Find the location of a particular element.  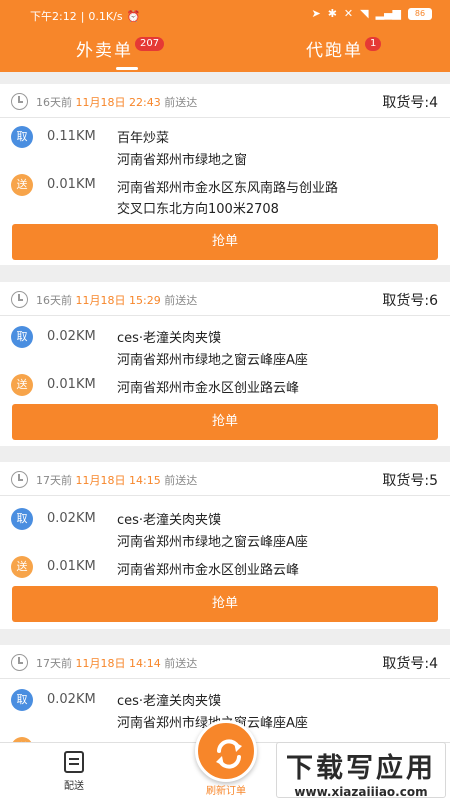

watermark-logo: 下载写应用 www.xiazaiiiao.com is located at coordinates (361, 770).